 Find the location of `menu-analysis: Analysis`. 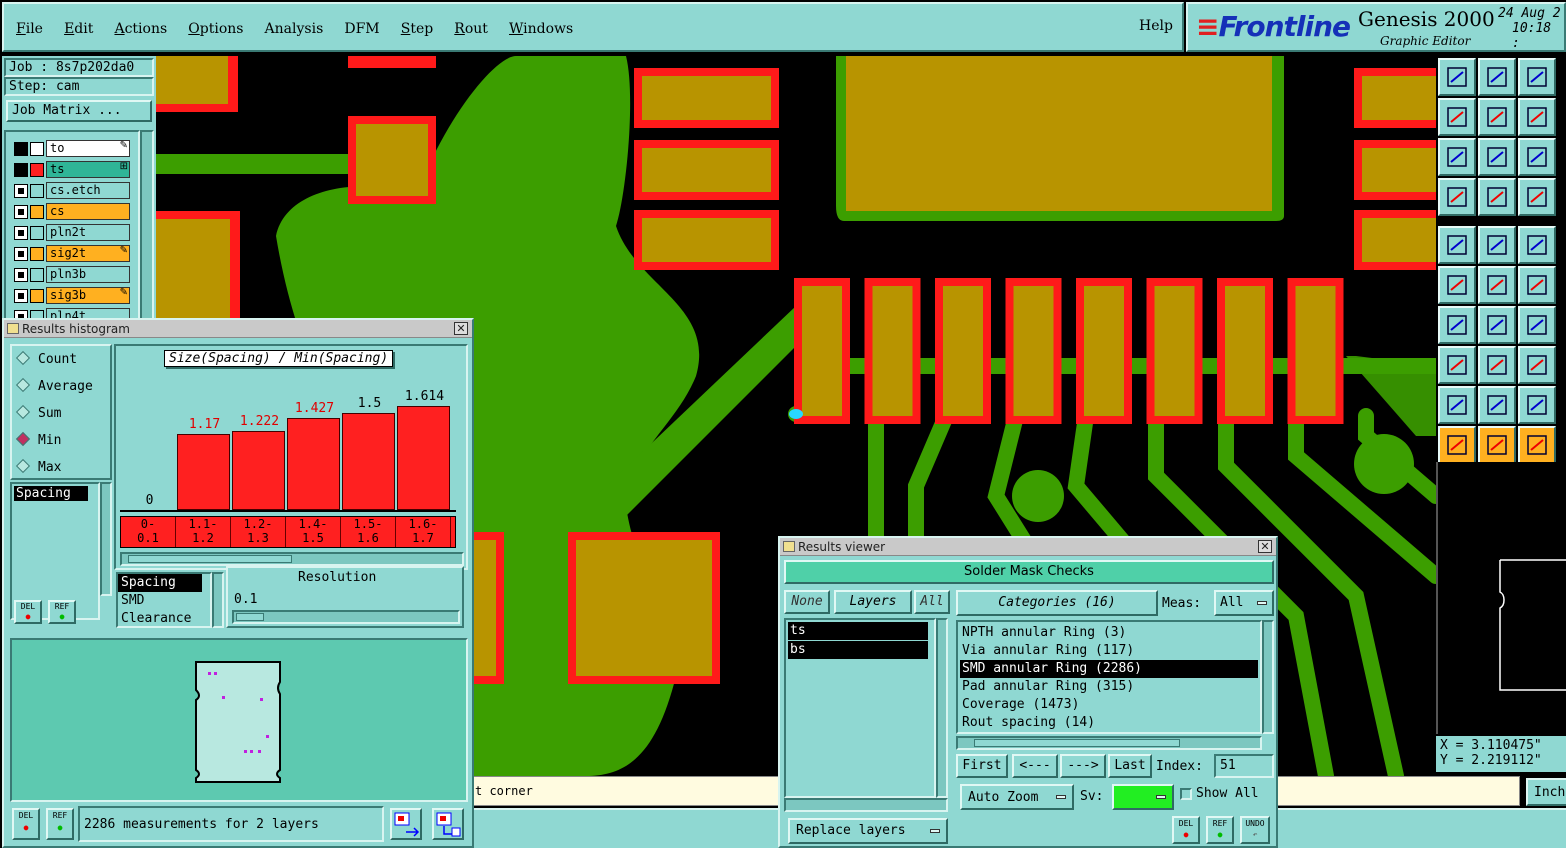

menu-analysis: Analysis is located at coordinates (294, 29).